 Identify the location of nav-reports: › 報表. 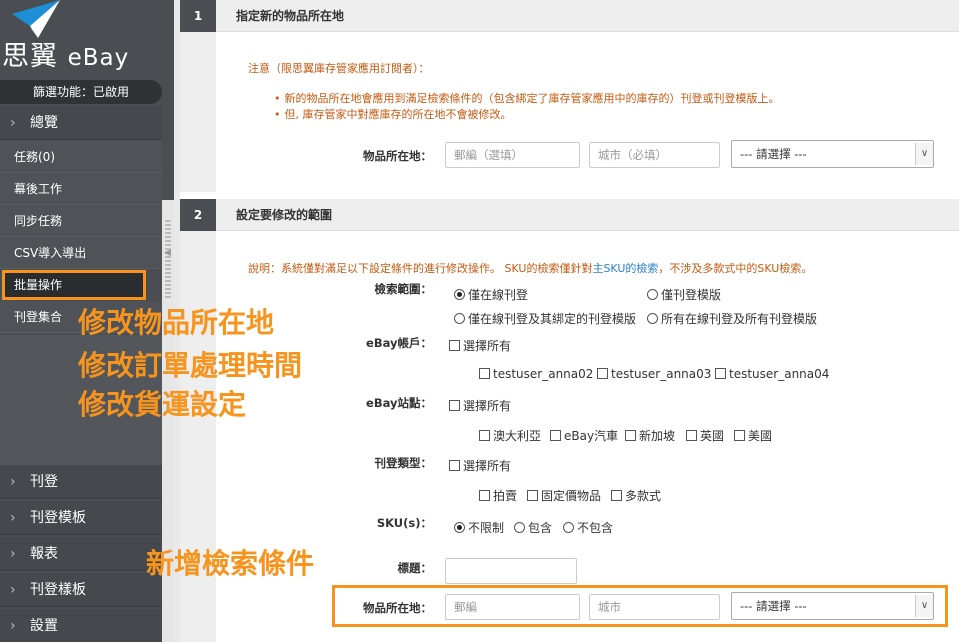
(81, 554).